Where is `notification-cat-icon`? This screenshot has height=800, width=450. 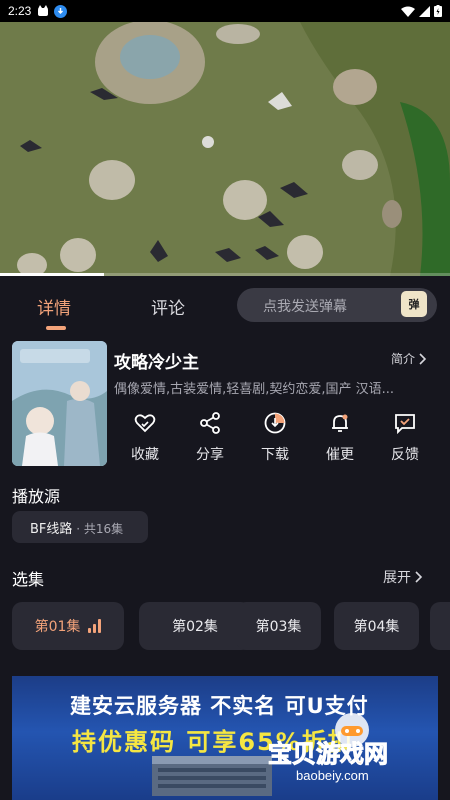 notification-cat-icon is located at coordinates (43, 10).